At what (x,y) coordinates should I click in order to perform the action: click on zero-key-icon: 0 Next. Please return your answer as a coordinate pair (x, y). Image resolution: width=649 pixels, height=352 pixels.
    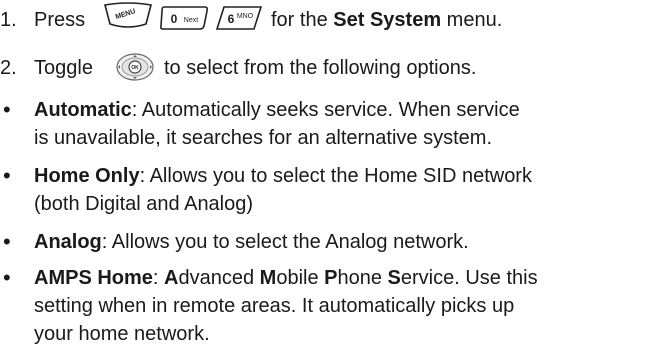
    Looking at the image, I should click on (184, 18).